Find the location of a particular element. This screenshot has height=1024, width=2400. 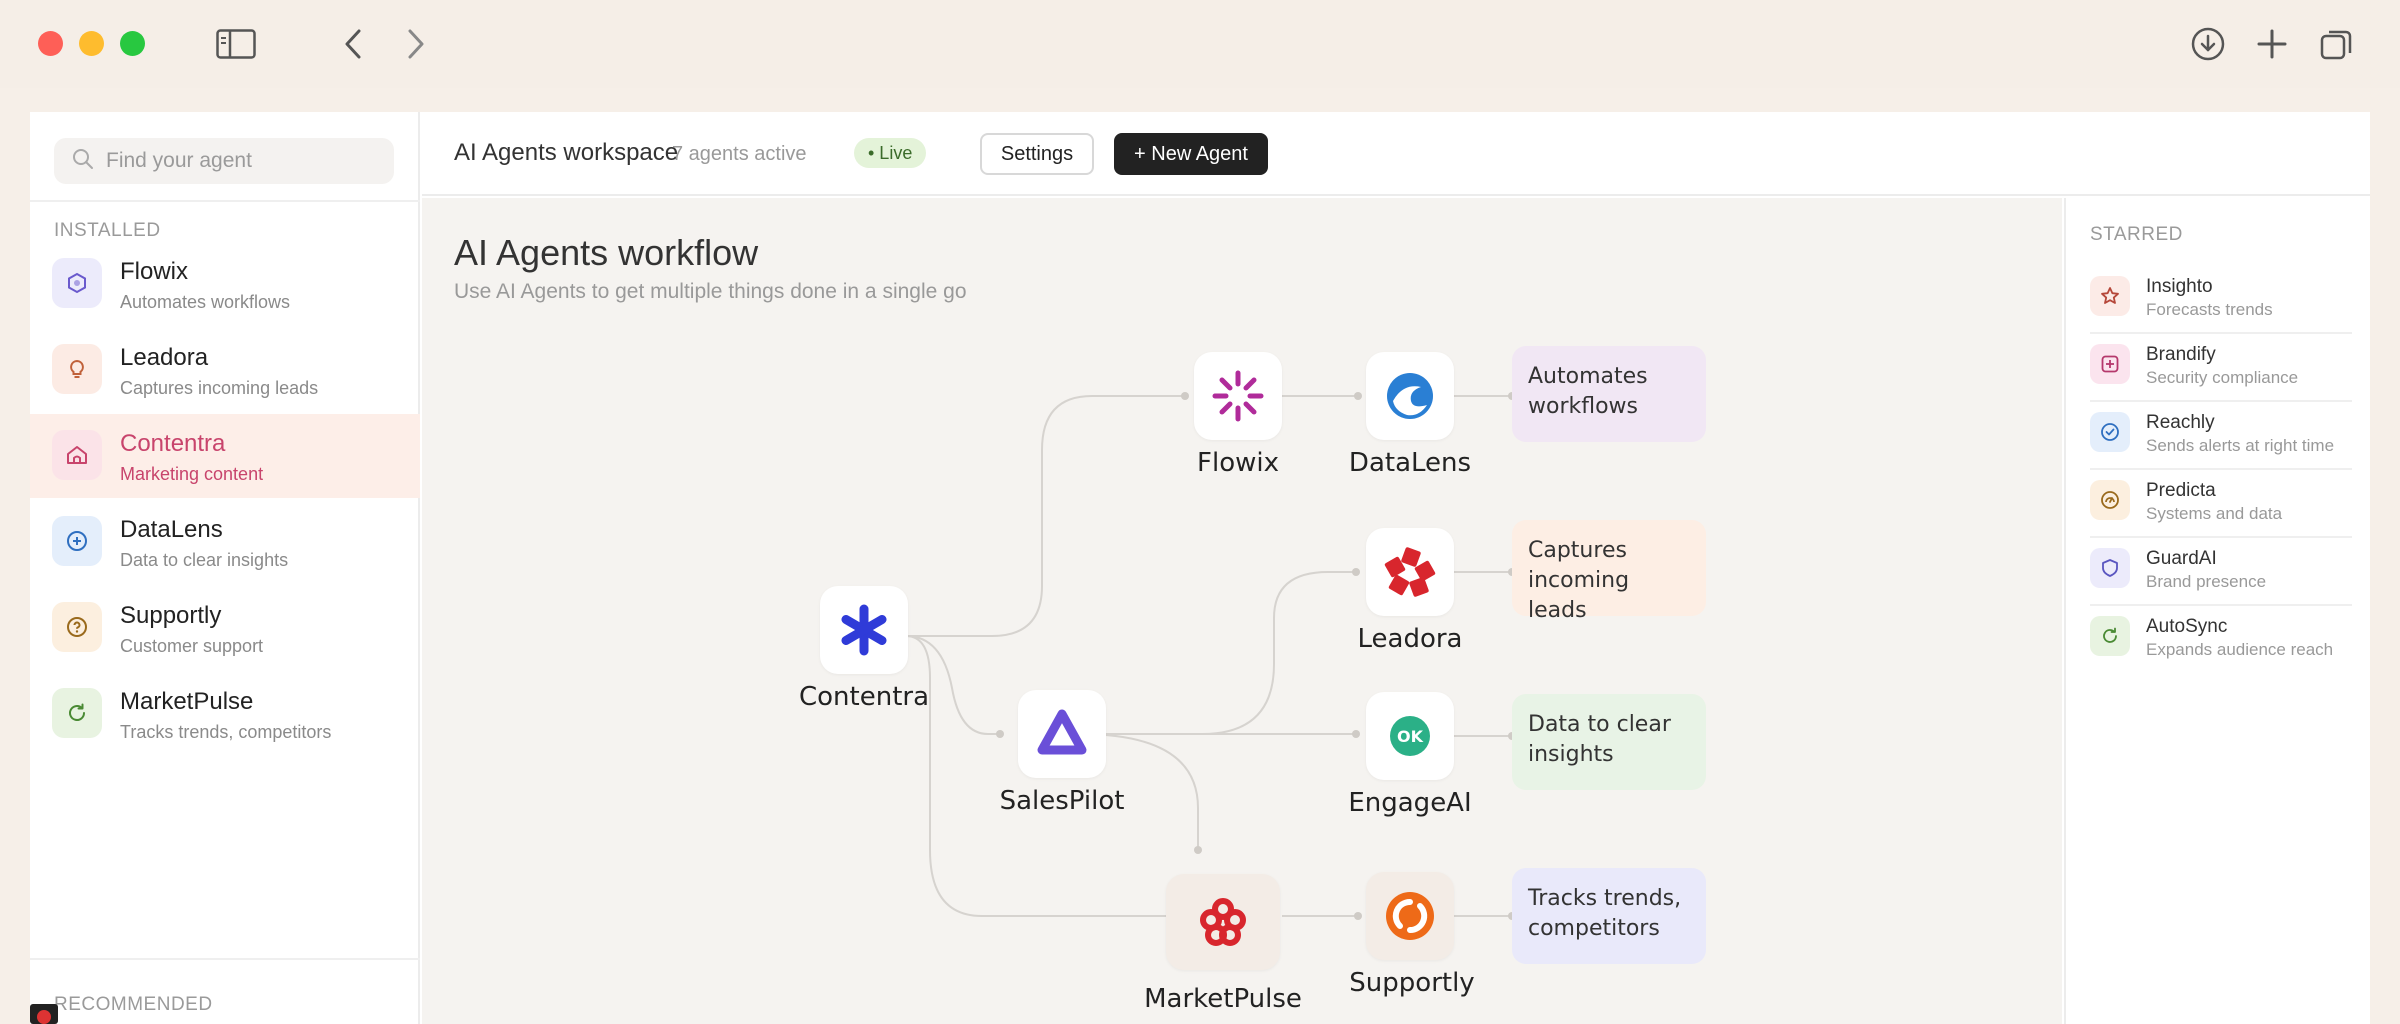

close-window-button is located at coordinates (50, 43).